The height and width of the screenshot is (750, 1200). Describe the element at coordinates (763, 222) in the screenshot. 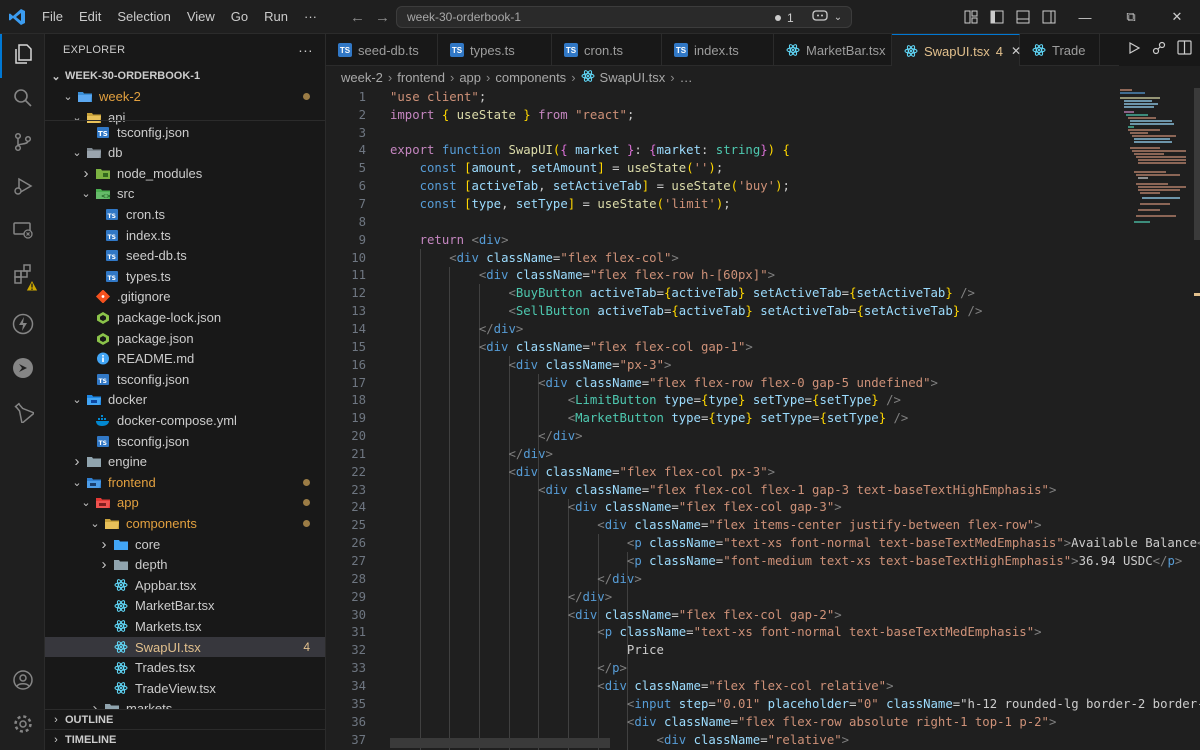

I see `code-line: 8` at that location.